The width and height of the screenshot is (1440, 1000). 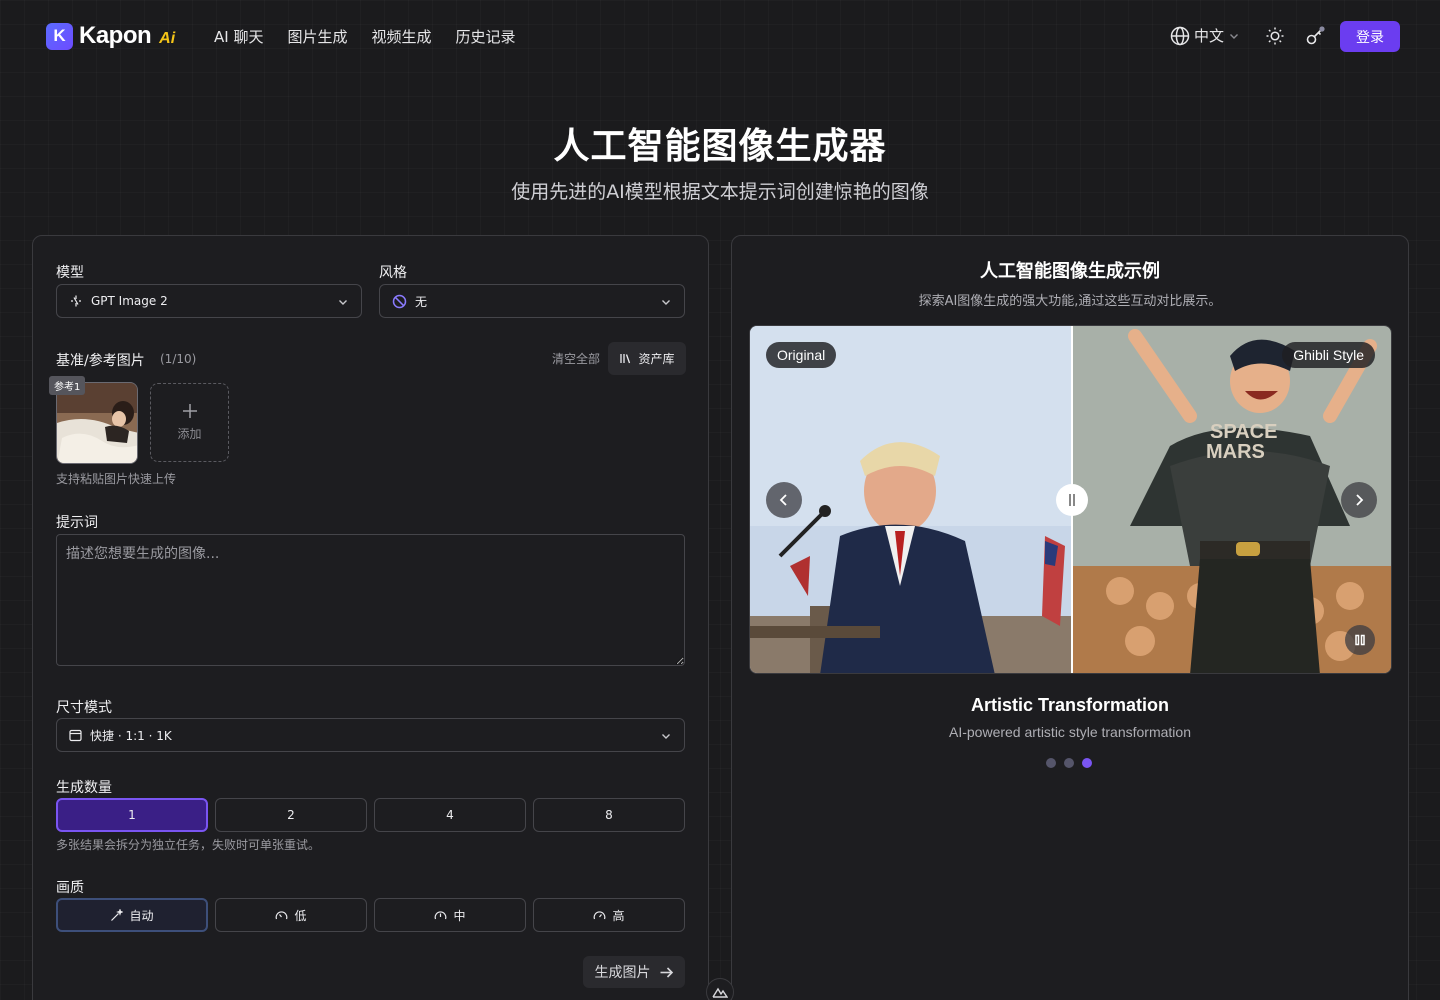 I want to click on language-label: 中文, so click(x=1209, y=36).